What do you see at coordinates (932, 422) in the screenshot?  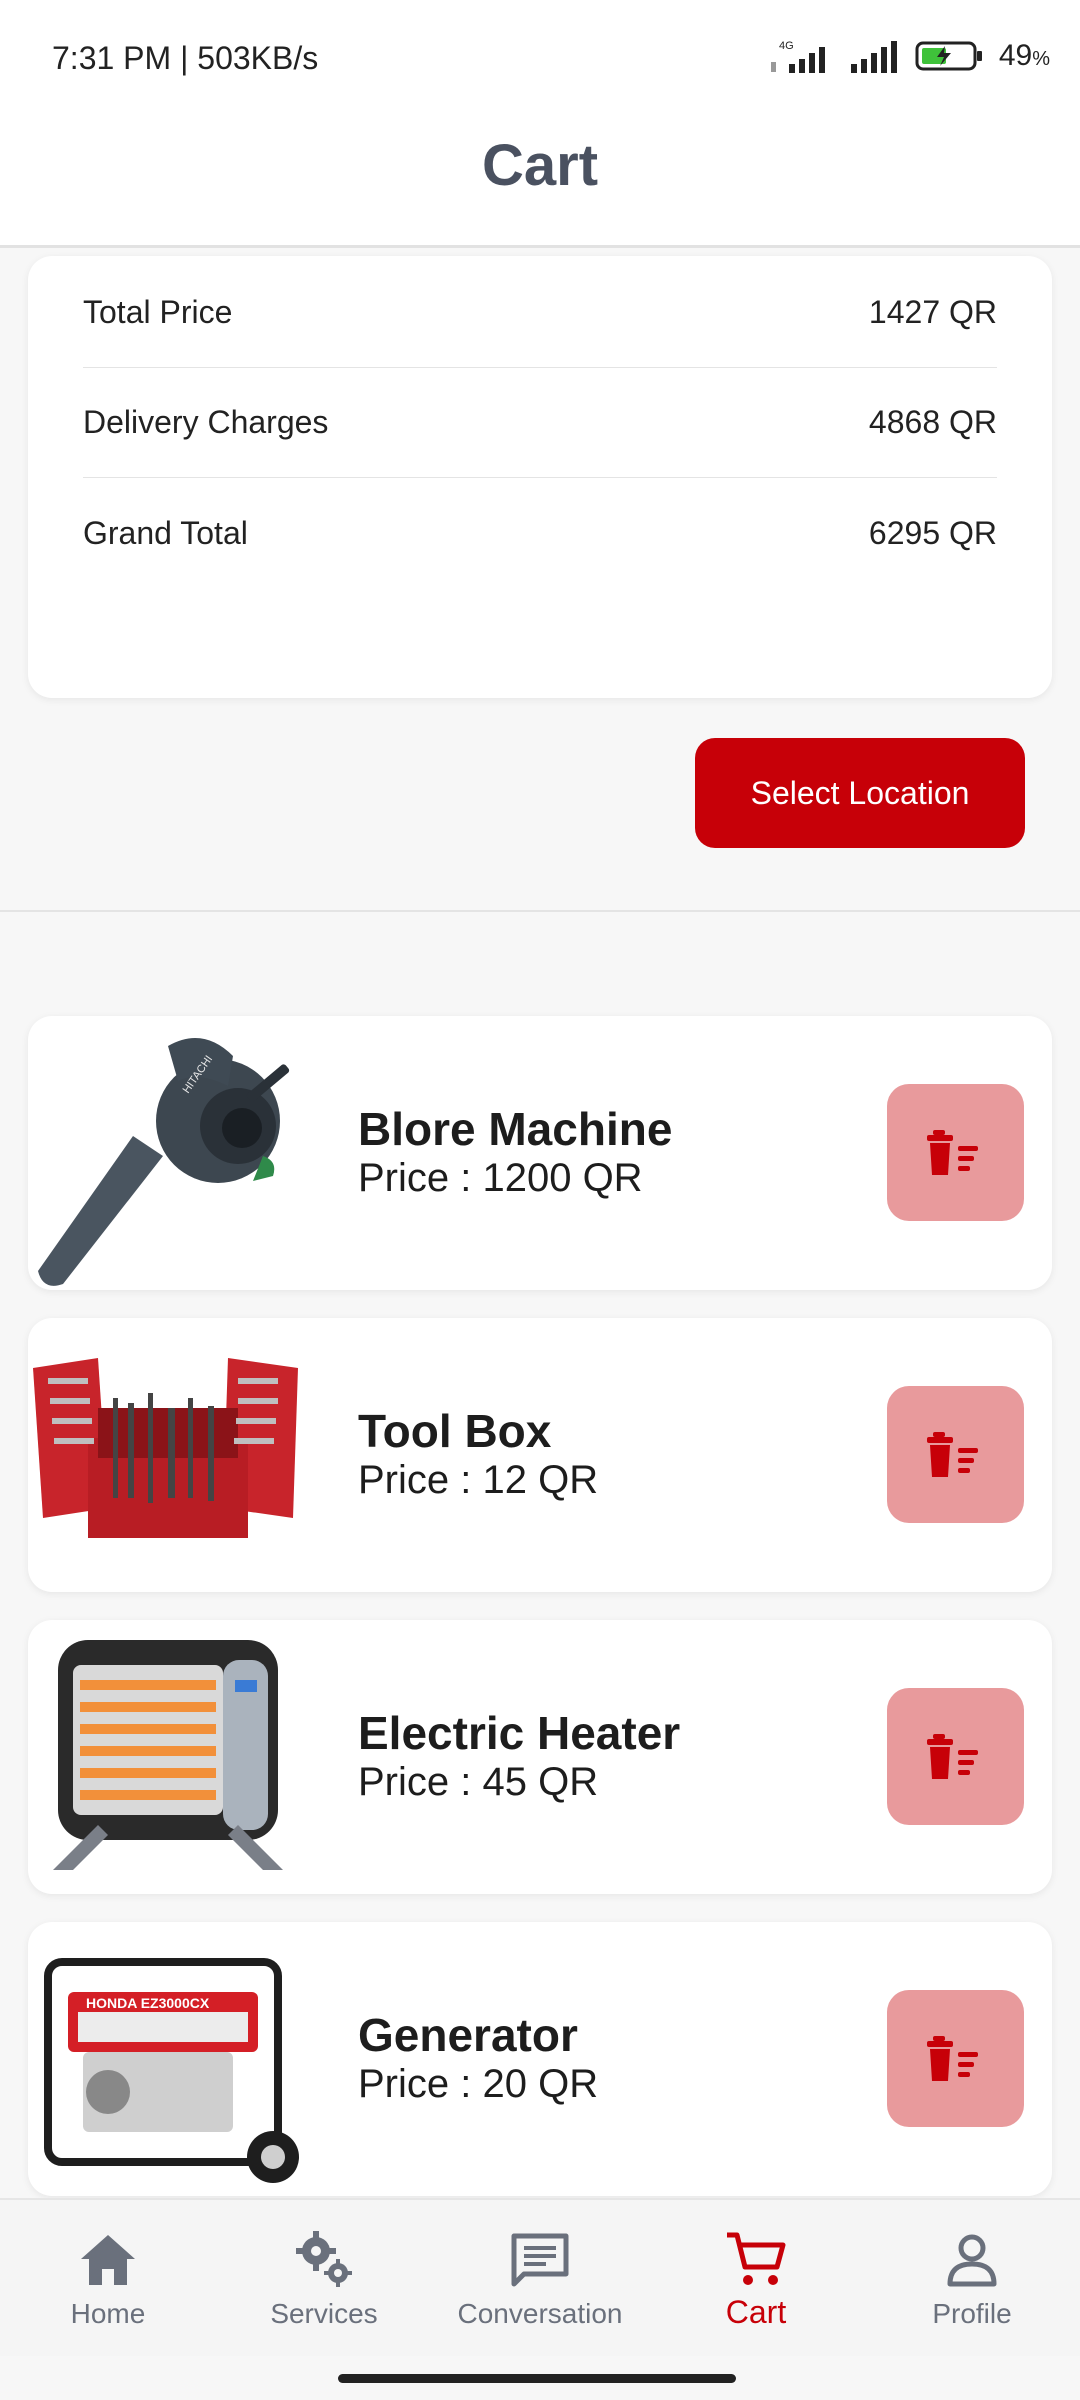 I see `summary-value: 4868 QR` at bounding box center [932, 422].